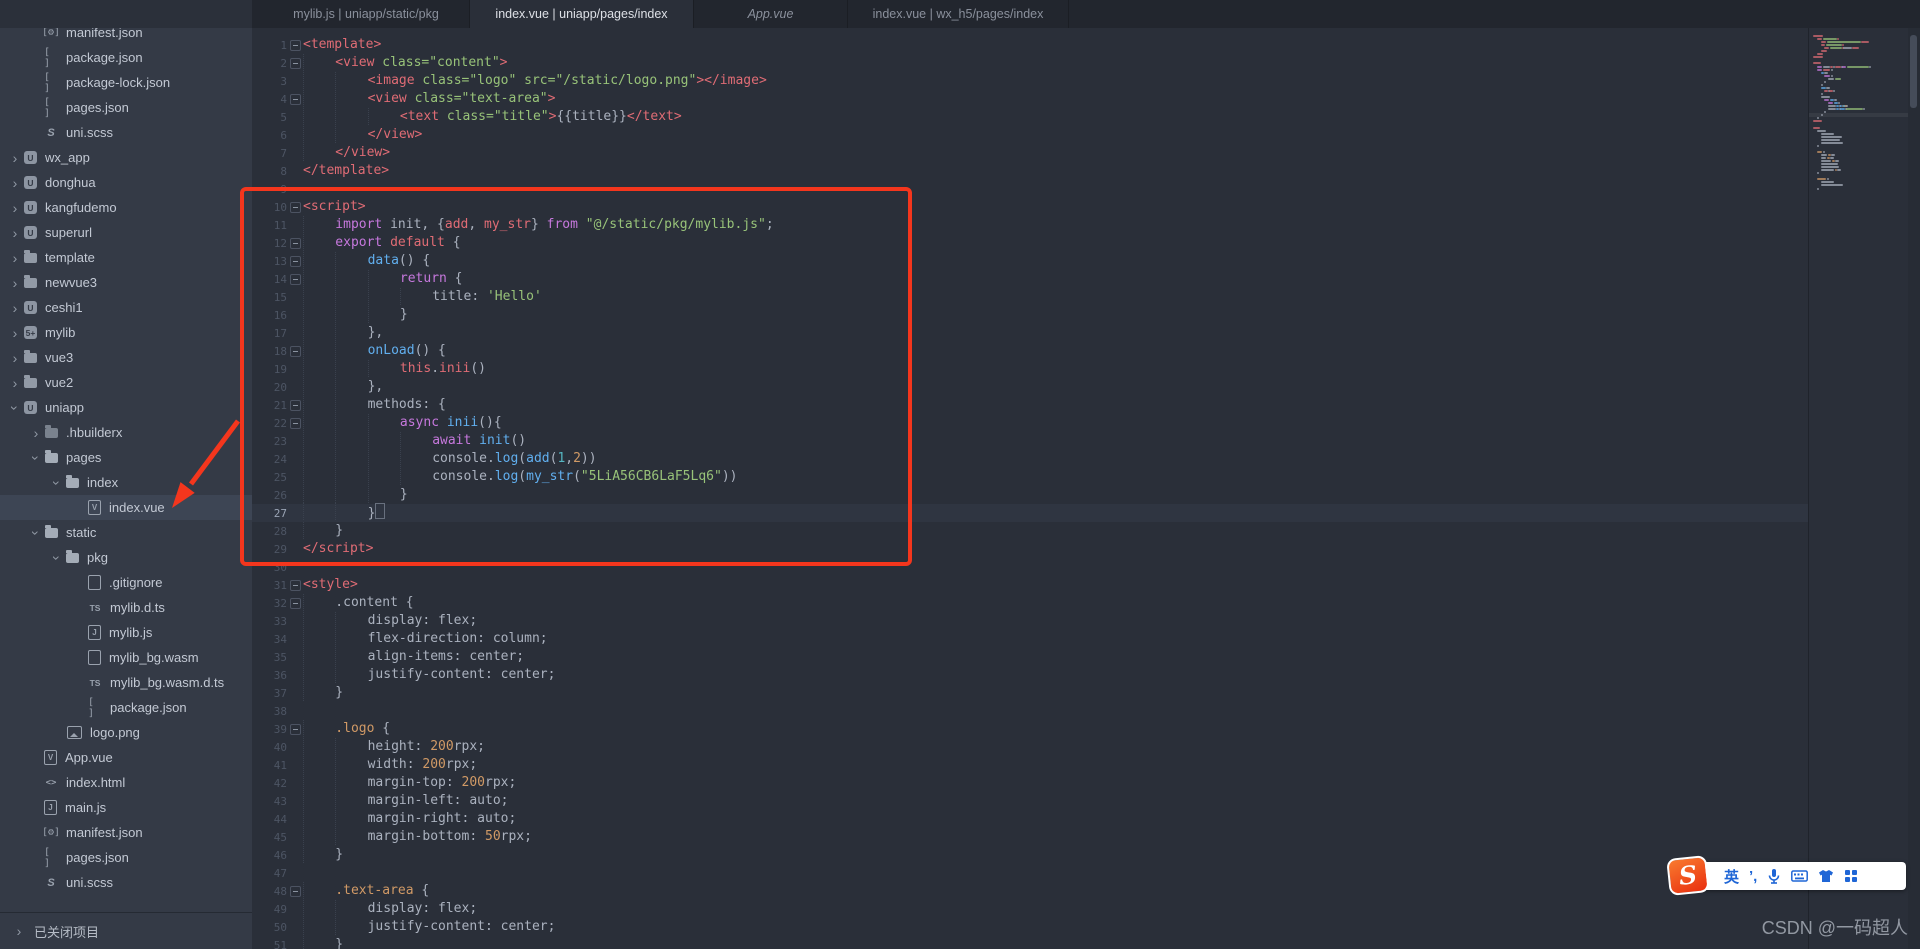 The height and width of the screenshot is (949, 1920). What do you see at coordinates (126, 57) in the screenshot?
I see `tree-item-package.json: [ ] package.json` at bounding box center [126, 57].